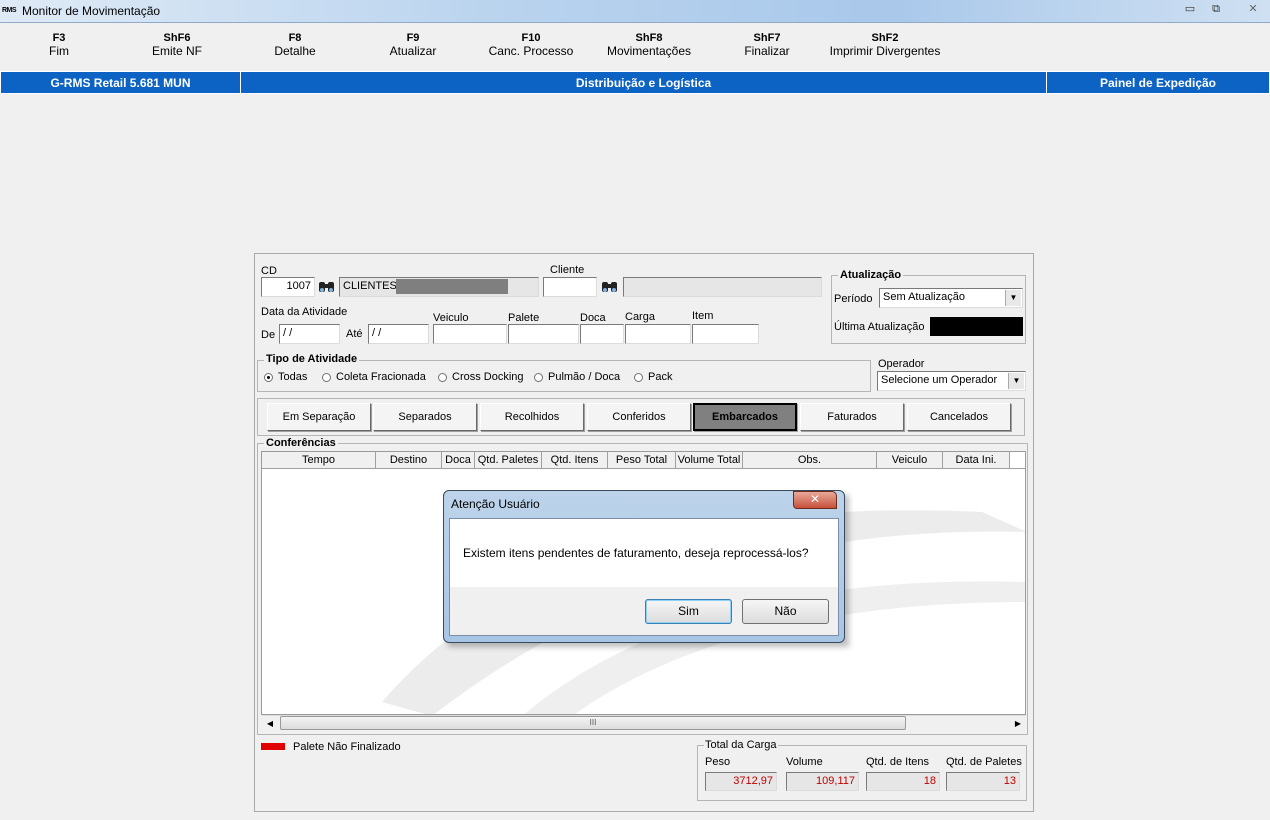  What do you see at coordinates (531, 51) in the screenshot?
I see `toolbar-label: Canc. Processo` at bounding box center [531, 51].